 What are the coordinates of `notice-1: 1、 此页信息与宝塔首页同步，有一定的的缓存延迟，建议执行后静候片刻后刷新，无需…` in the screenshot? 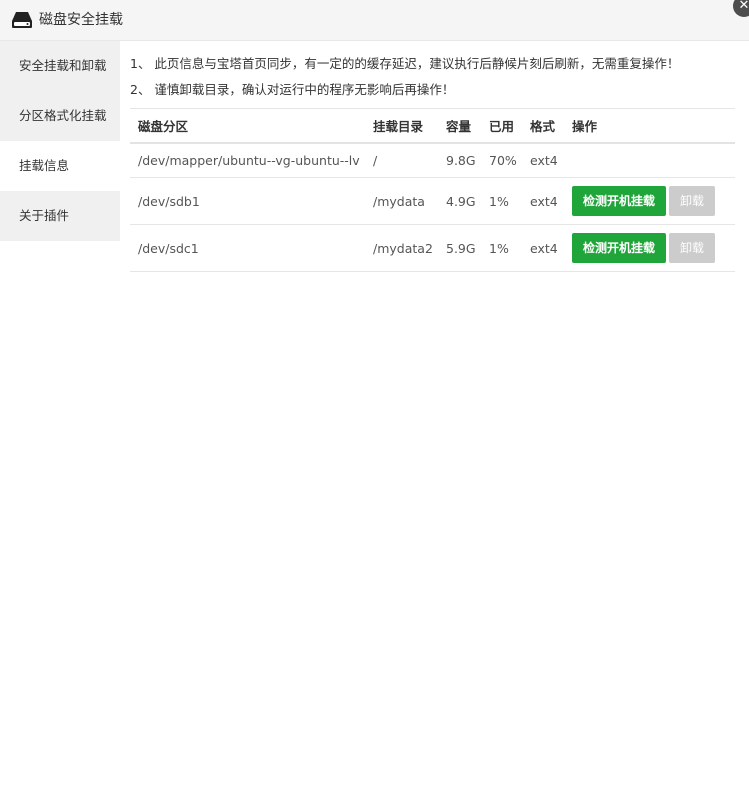 It's located at (405, 63).